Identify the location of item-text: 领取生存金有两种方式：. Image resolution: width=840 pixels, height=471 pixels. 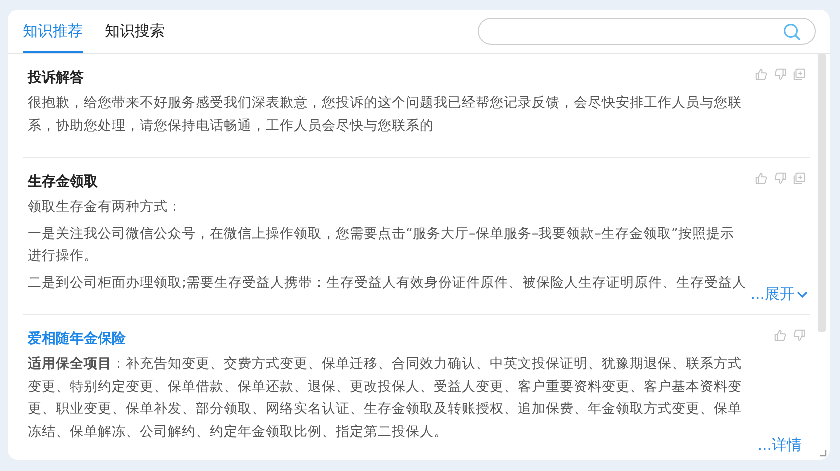
(105, 207).